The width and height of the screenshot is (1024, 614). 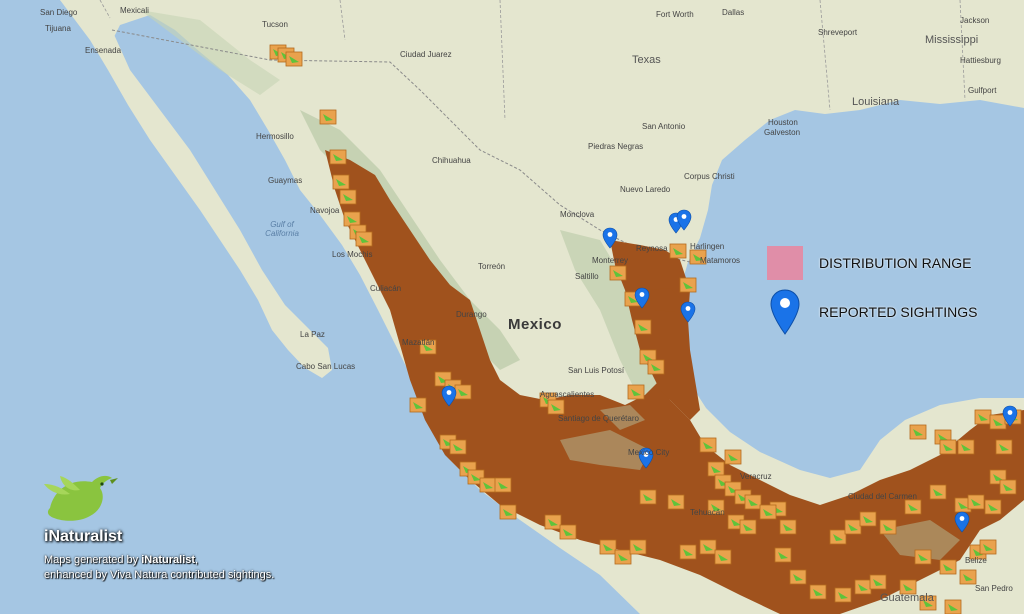 What do you see at coordinates (610, 260) in the screenshot?
I see `label-monterrey: Monterrey` at bounding box center [610, 260].